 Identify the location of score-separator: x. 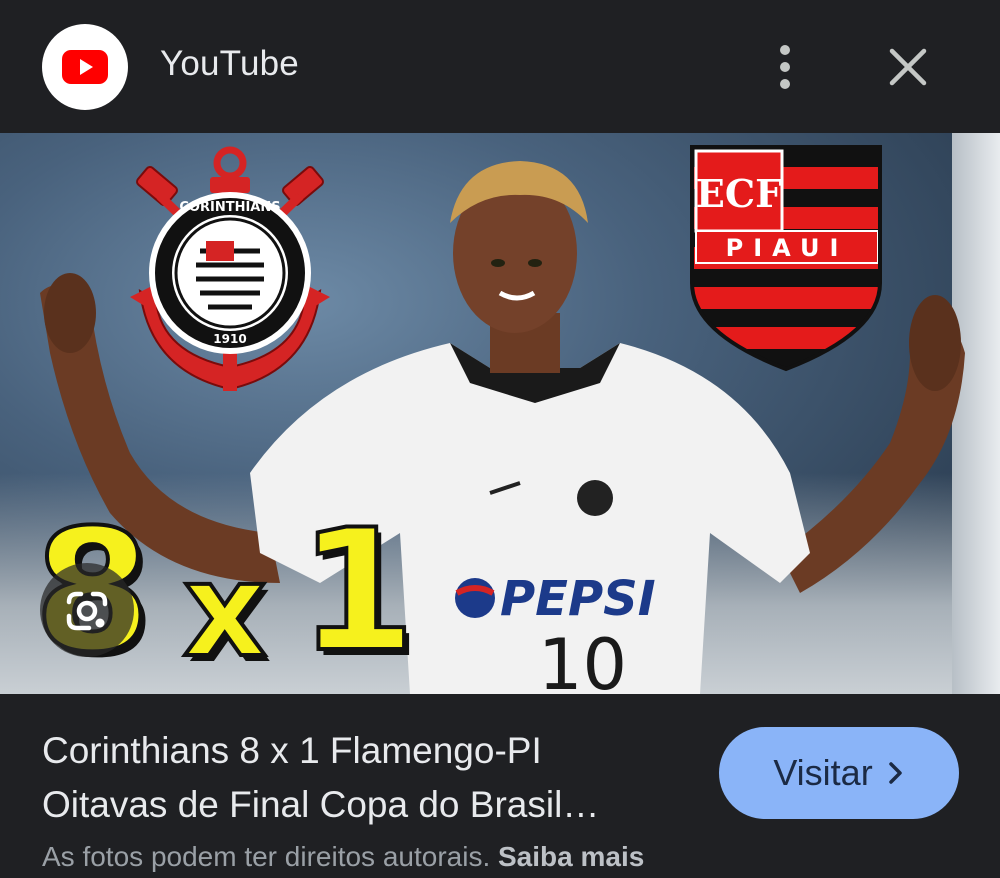
(225, 610).